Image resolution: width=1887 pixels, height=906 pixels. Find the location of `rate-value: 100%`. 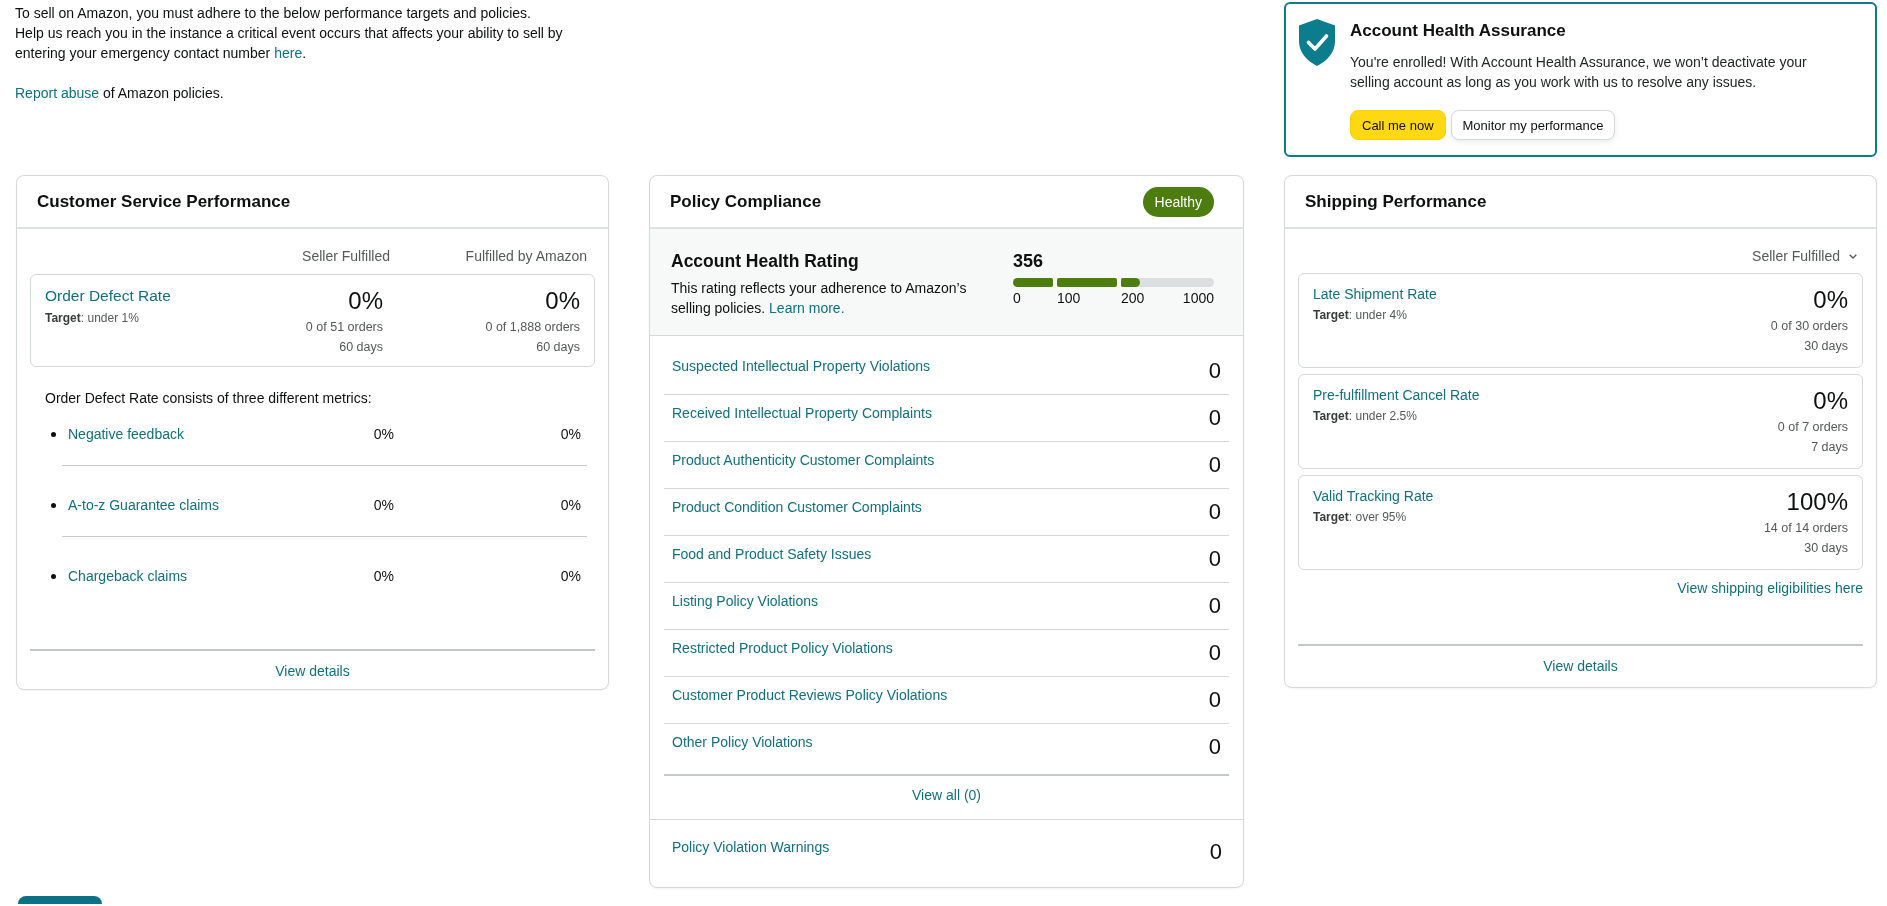

rate-value: 100% is located at coordinates (1816, 502).